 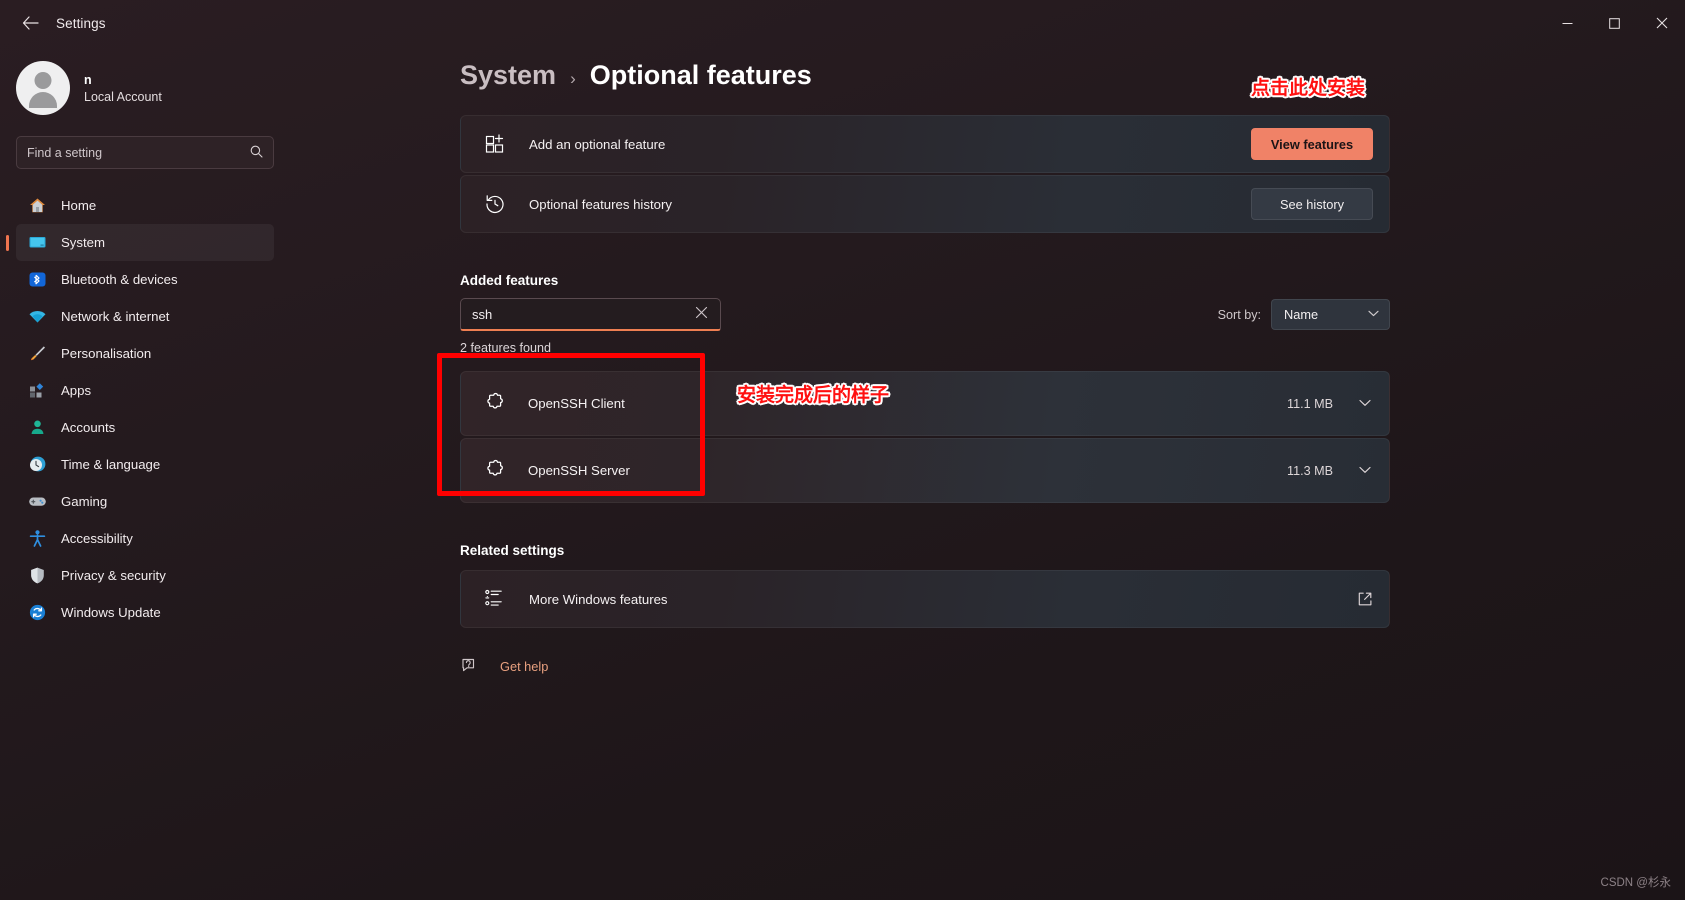 What do you see at coordinates (119, 279) in the screenshot?
I see `sidebar-item-label: Bluetooth & devices` at bounding box center [119, 279].